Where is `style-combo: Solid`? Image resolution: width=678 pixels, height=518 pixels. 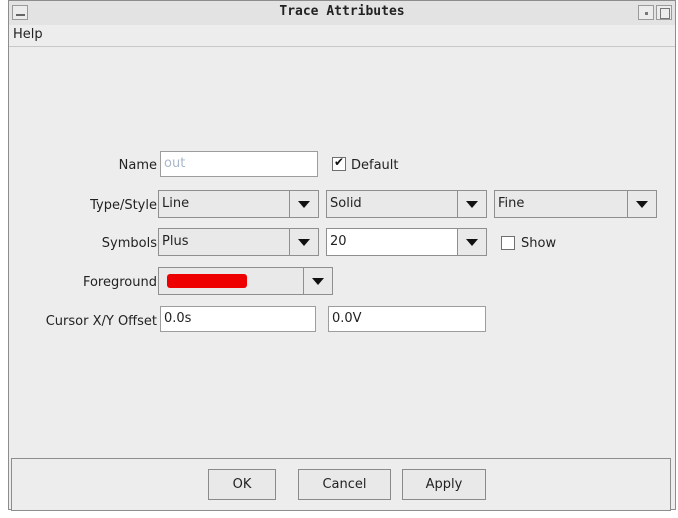 style-combo: Solid is located at coordinates (406, 204).